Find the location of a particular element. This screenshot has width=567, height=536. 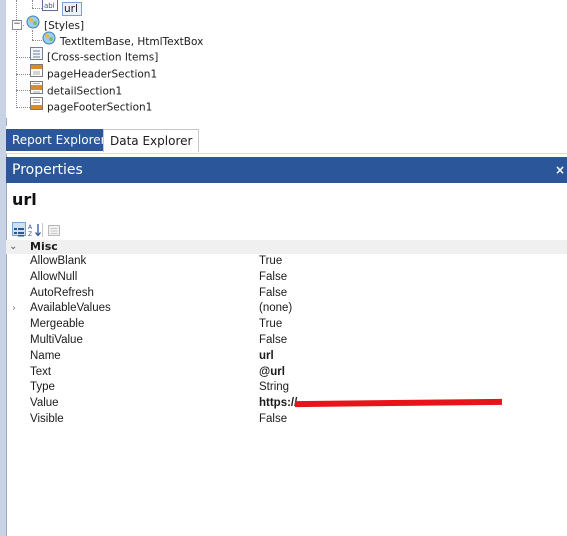

collapse-toggle: − is located at coordinates (17, 25).